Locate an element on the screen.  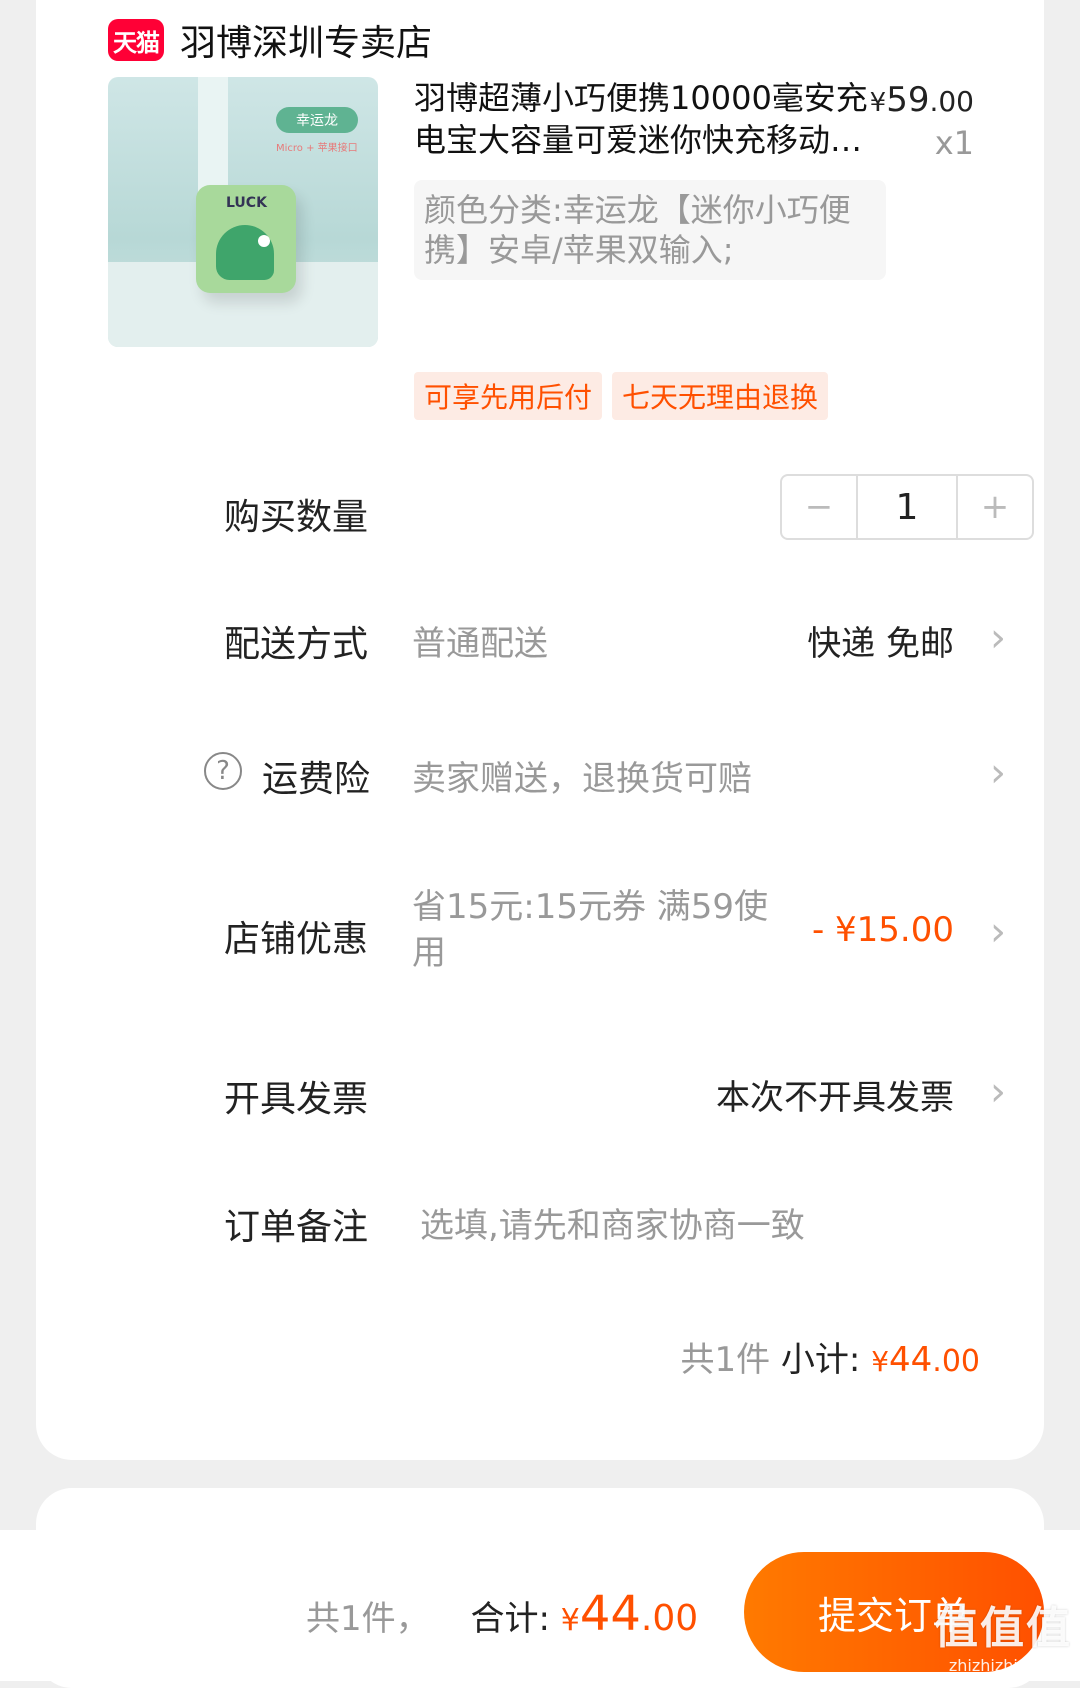
checkout-bar: 共1件， 合计: ¥44.00 提交订单 值值值 zhizhizhi.com is located at coordinates (540, 1605).